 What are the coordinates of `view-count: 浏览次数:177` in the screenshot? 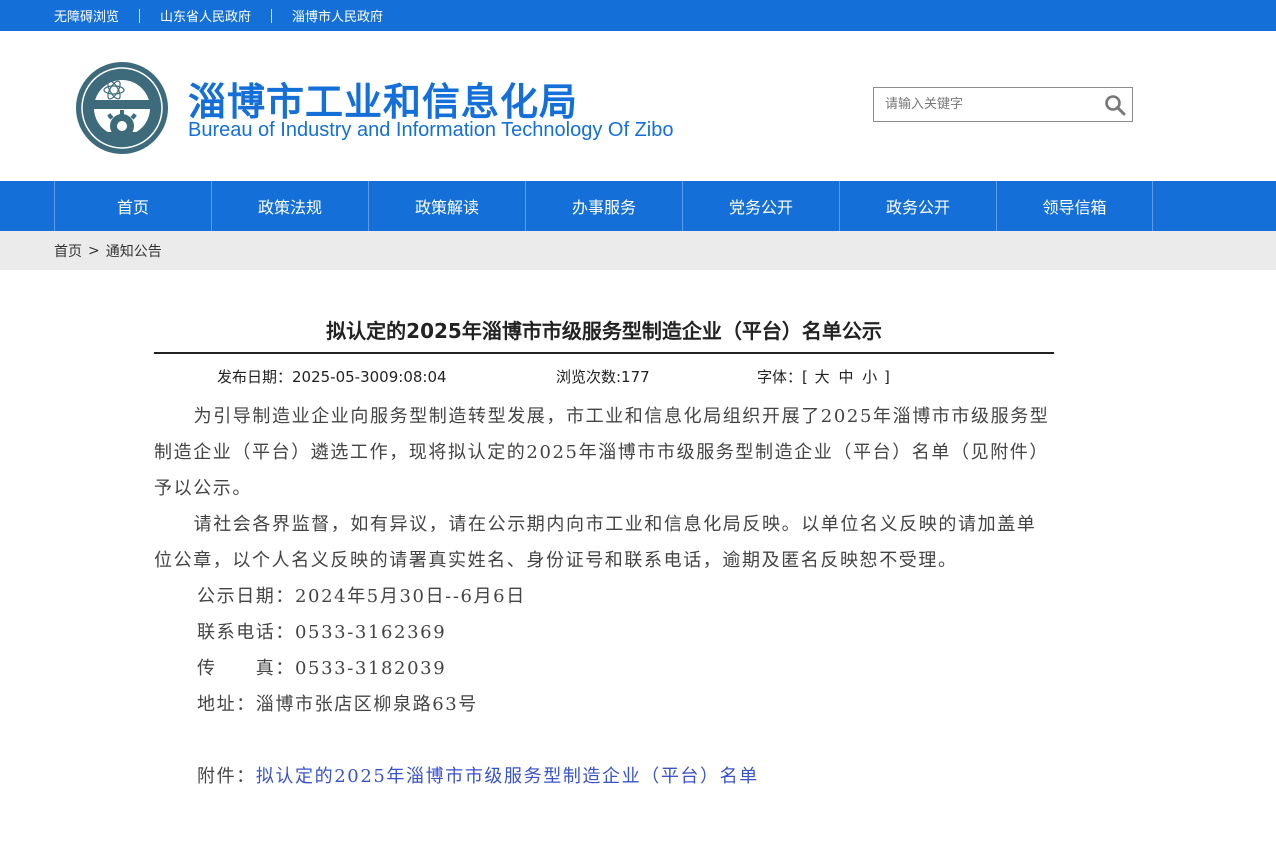 It's located at (603, 377).